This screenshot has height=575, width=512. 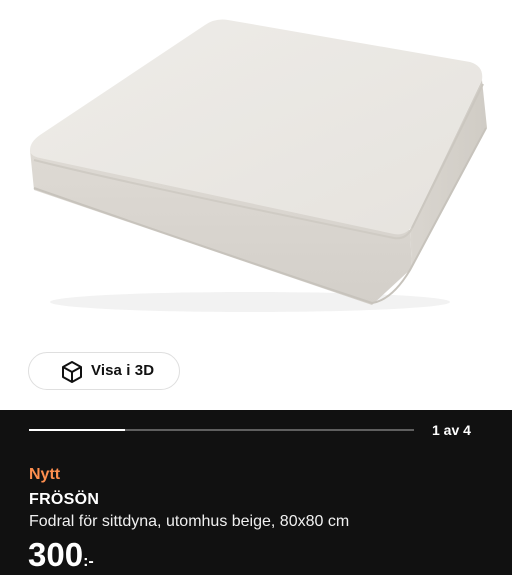 I want to click on product-name: FRÖSÖN, so click(x=64, y=500).